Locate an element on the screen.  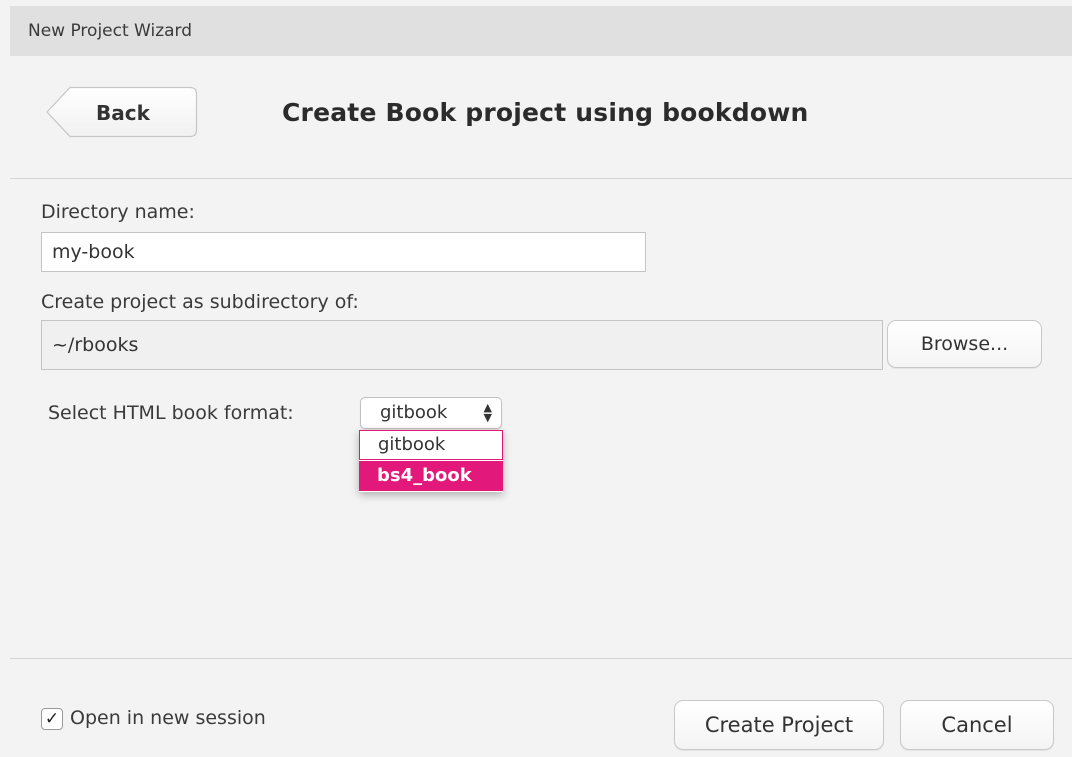
cancel-button: Cancel is located at coordinates (977, 725).